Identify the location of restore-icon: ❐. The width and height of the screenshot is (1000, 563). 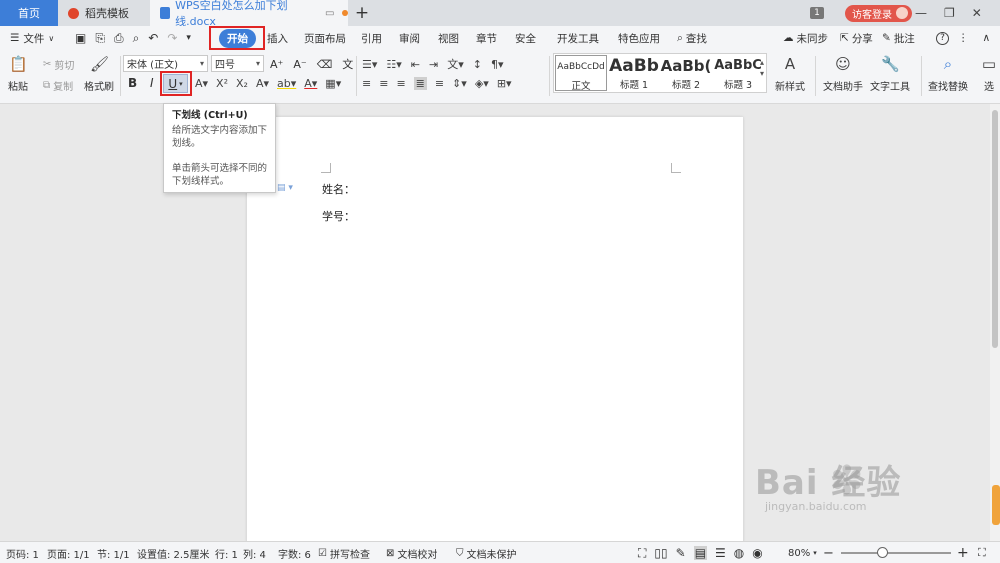
(949, 13).